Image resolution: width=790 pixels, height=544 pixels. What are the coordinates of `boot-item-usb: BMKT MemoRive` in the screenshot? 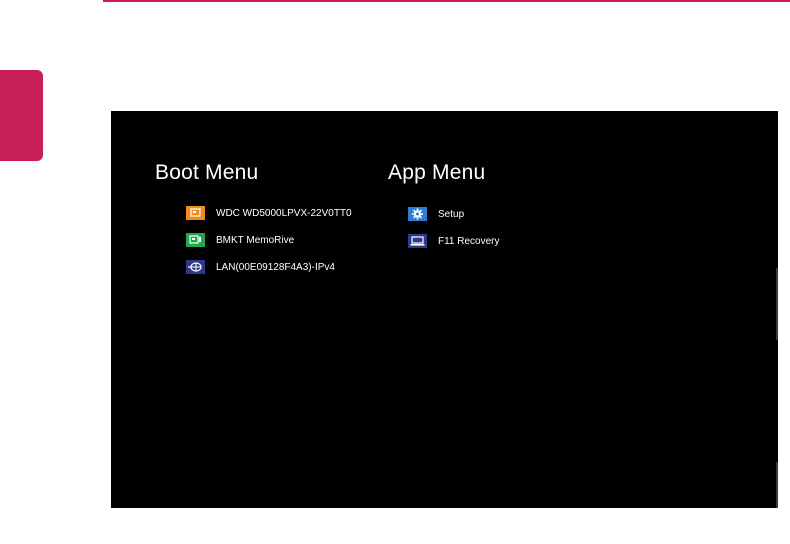 It's located at (269, 240).